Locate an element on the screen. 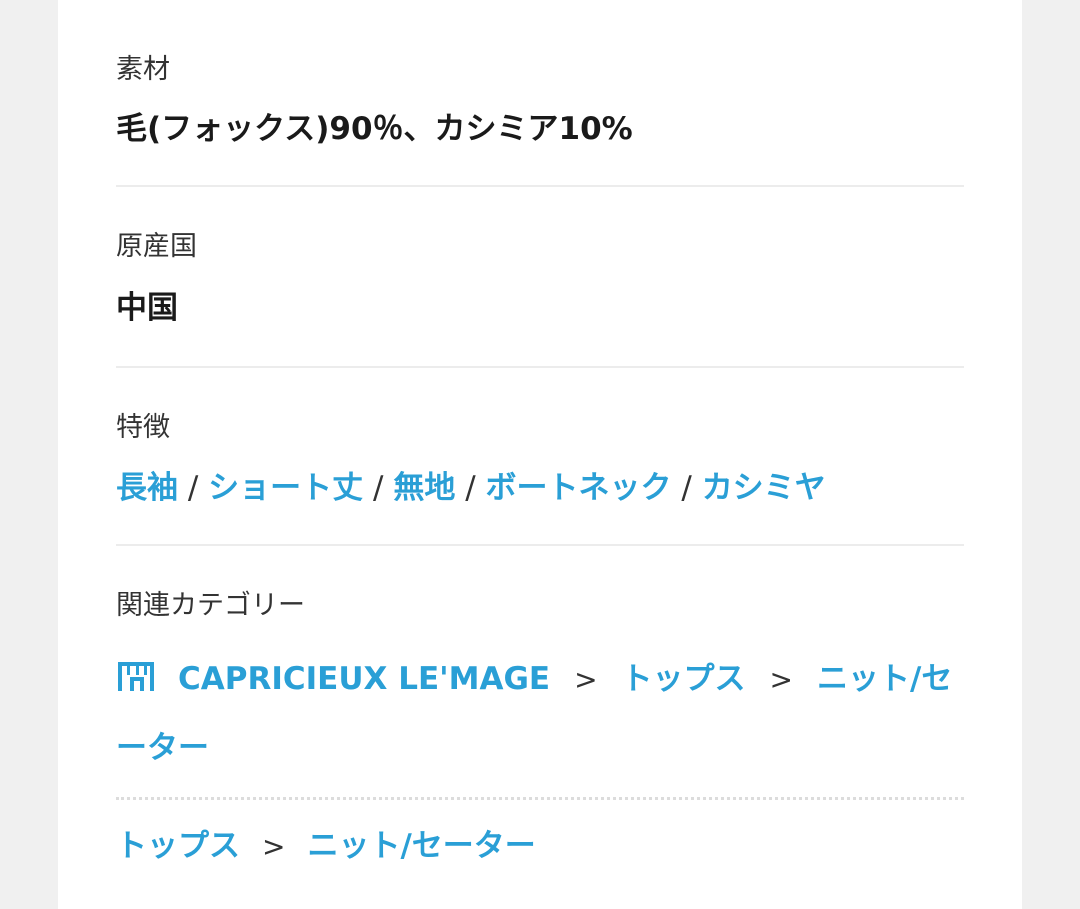  brand-link: CAPRICIEUX LE'MAGE is located at coordinates (364, 679).